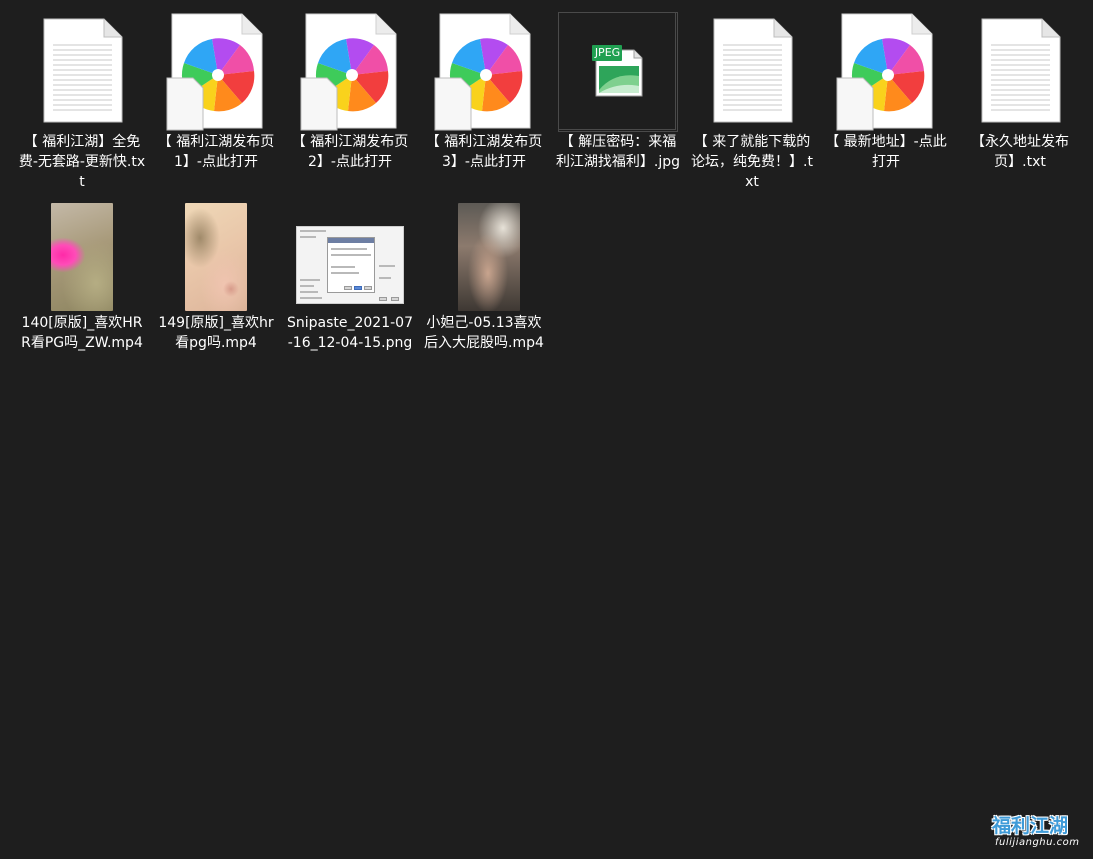  I want to click on file-name: 149[原版]_喜欢hr看pg吗.mp4, so click(216, 333).